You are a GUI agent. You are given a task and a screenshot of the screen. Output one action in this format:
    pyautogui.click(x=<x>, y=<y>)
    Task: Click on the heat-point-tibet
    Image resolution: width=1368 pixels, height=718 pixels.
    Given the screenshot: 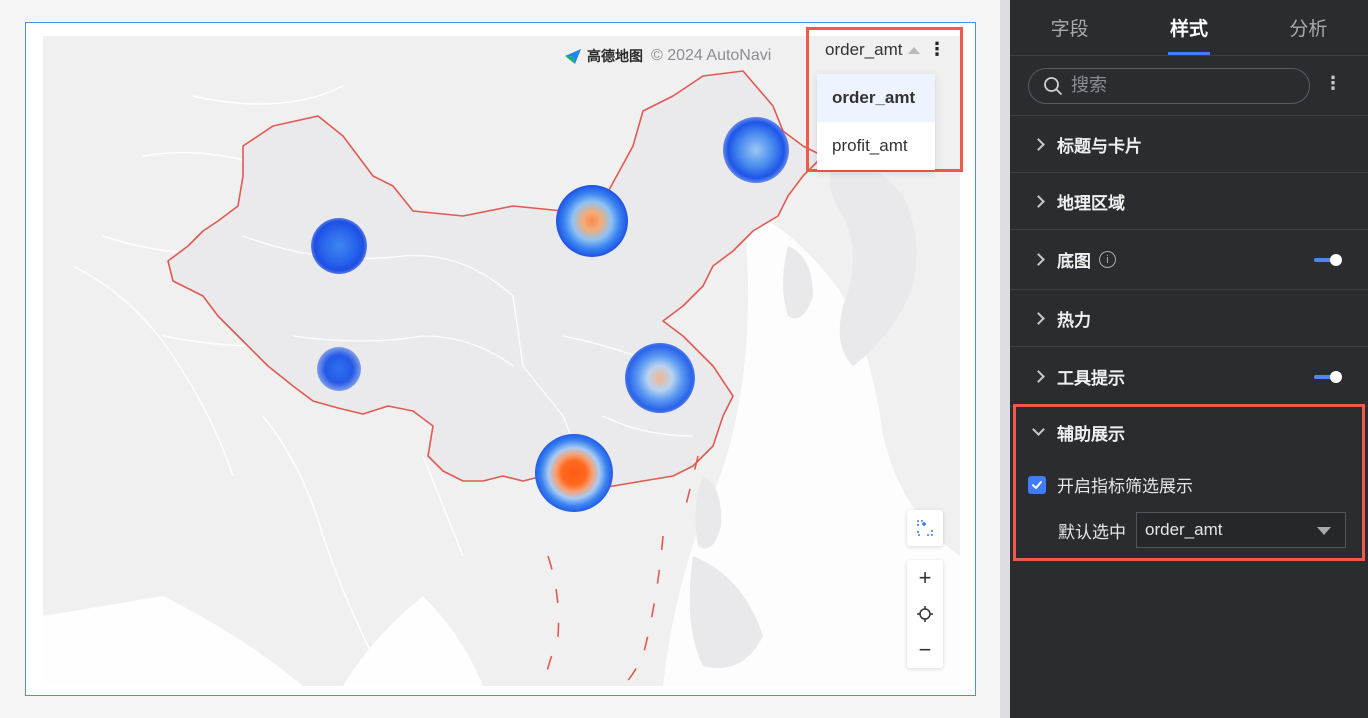 What is the action you would take?
    pyautogui.click(x=339, y=369)
    